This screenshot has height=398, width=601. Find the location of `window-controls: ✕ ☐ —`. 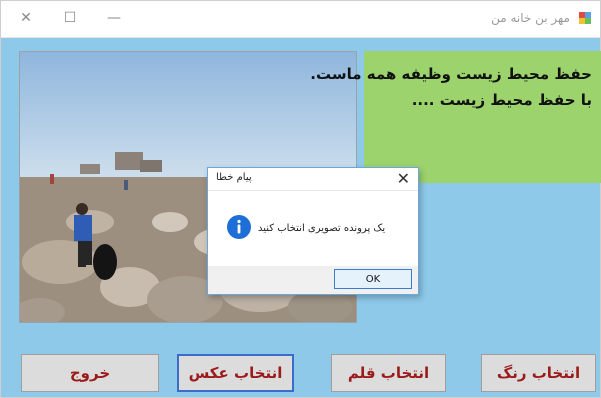

window-controls: ✕ ☐ — is located at coordinates (70, 18).